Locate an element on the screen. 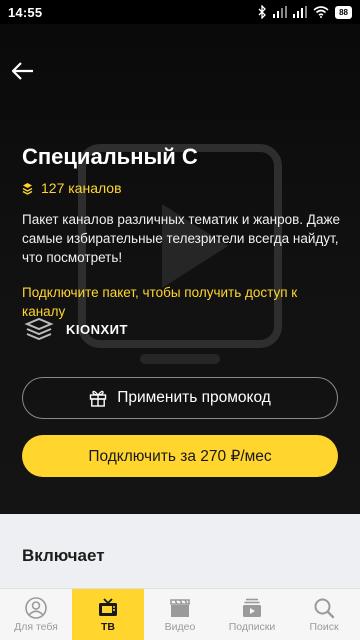 The height and width of the screenshot is (640, 360). back-button is located at coordinates (23, 71).